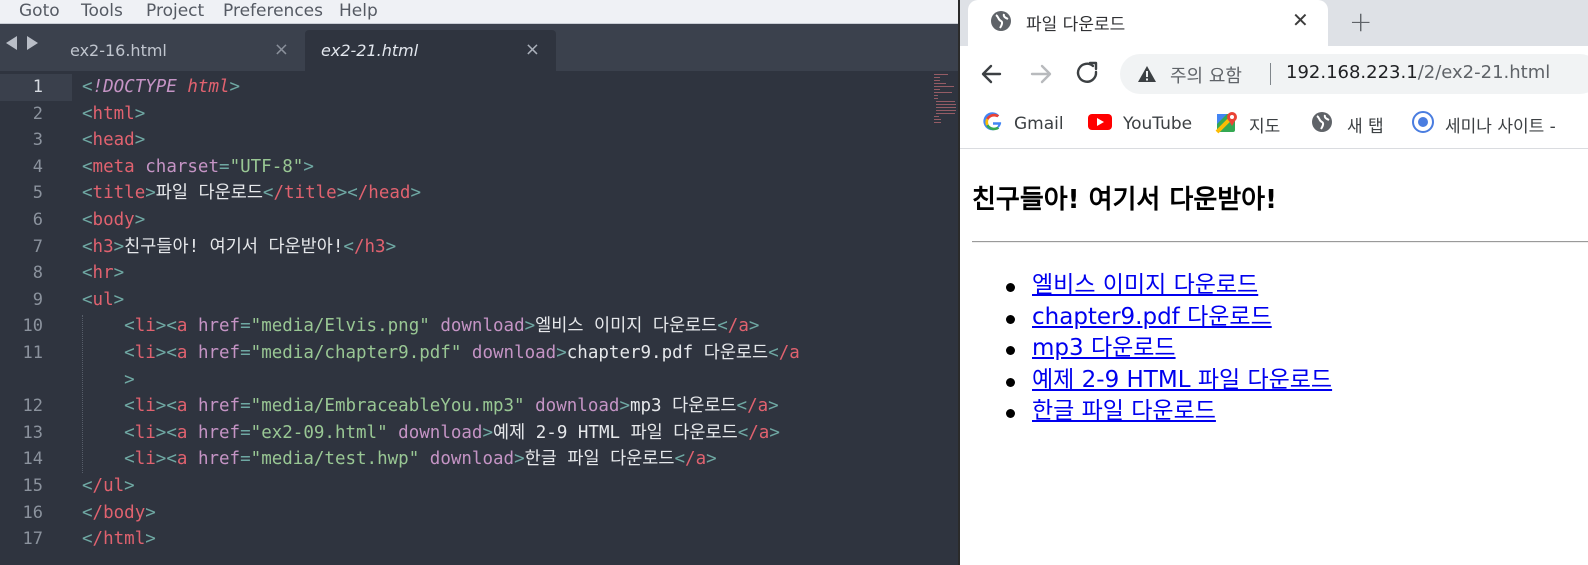 This screenshot has height=565, width=1588. I want to click on omnibox-separator, so click(1270, 74).